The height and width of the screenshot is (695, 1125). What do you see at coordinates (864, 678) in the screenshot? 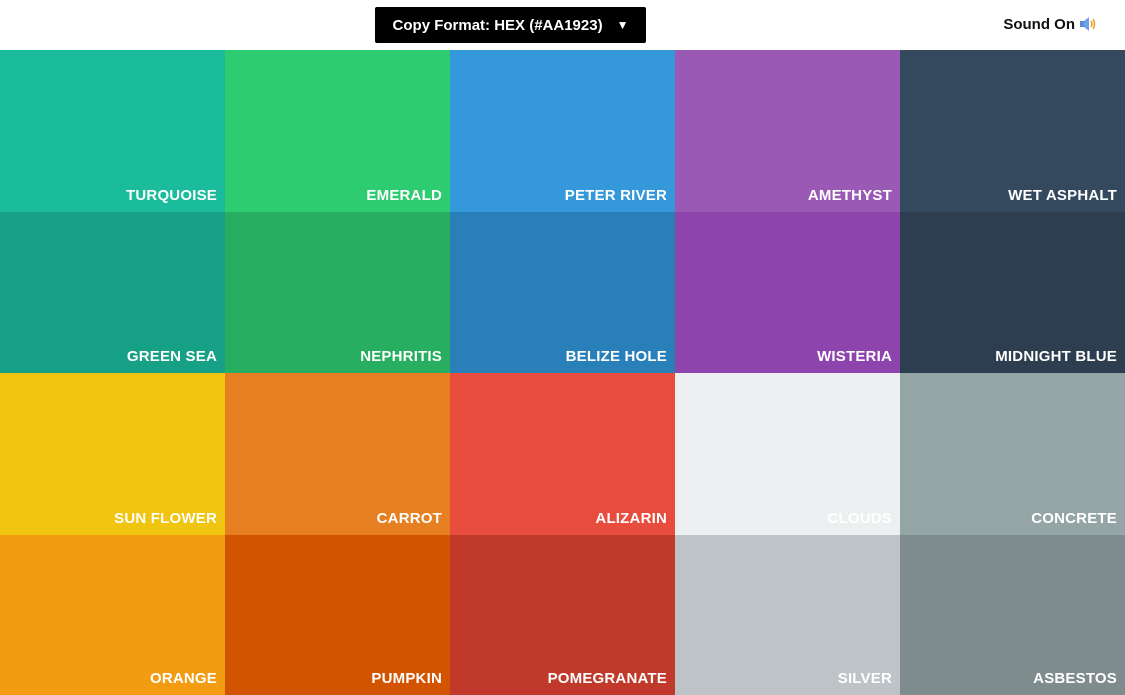
I see `color-swatch-label: SILVER` at bounding box center [864, 678].